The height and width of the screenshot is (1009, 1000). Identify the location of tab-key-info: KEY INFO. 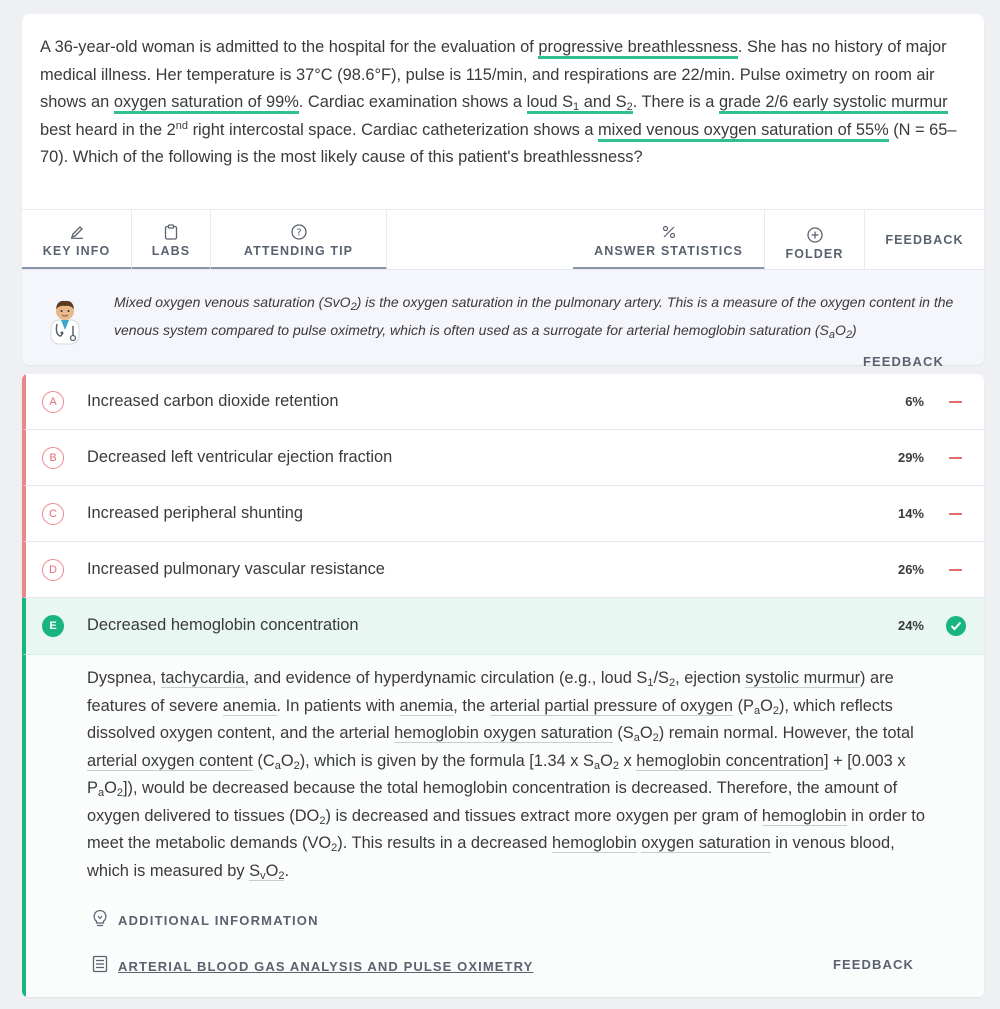
(77, 240).